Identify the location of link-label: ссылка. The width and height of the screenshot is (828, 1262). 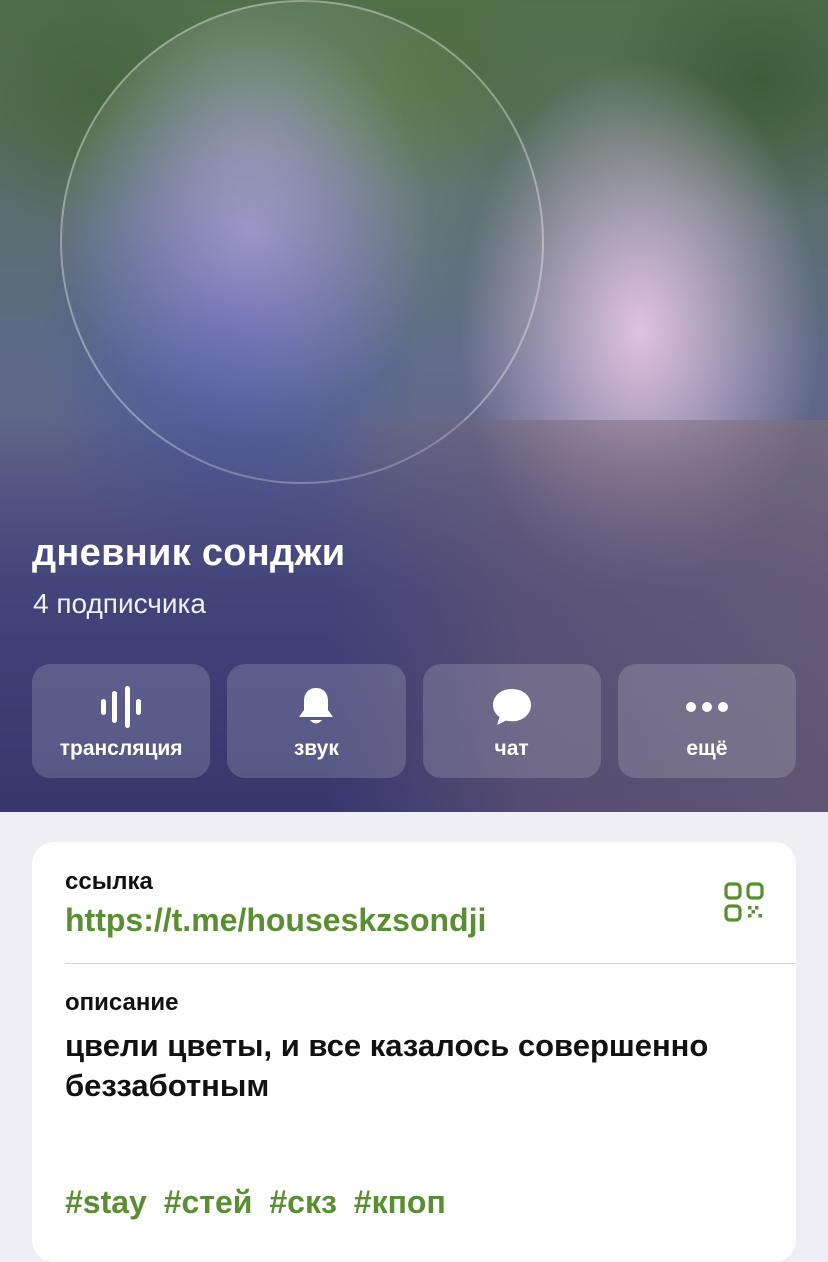
(109, 881).